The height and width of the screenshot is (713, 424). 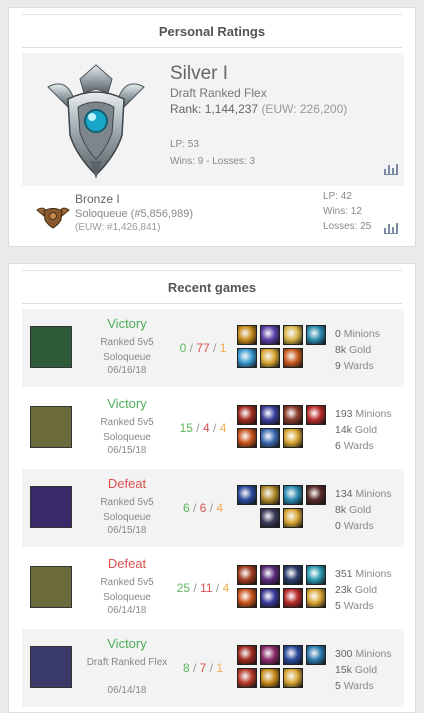 What do you see at coordinates (347, 226) in the screenshot?
I see `sub-rank-losses: Losses: 25` at bounding box center [347, 226].